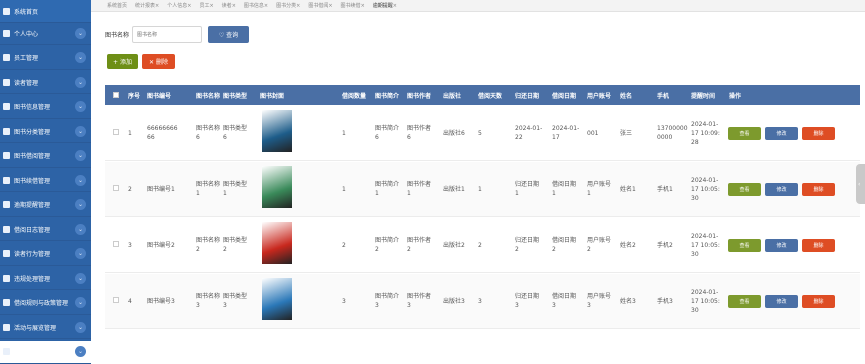 Image resolution: width=865 pixels, height=364 pixels. Describe the element at coordinates (490, 96) in the screenshot. I see `column-header: 借阅天数` at that location.